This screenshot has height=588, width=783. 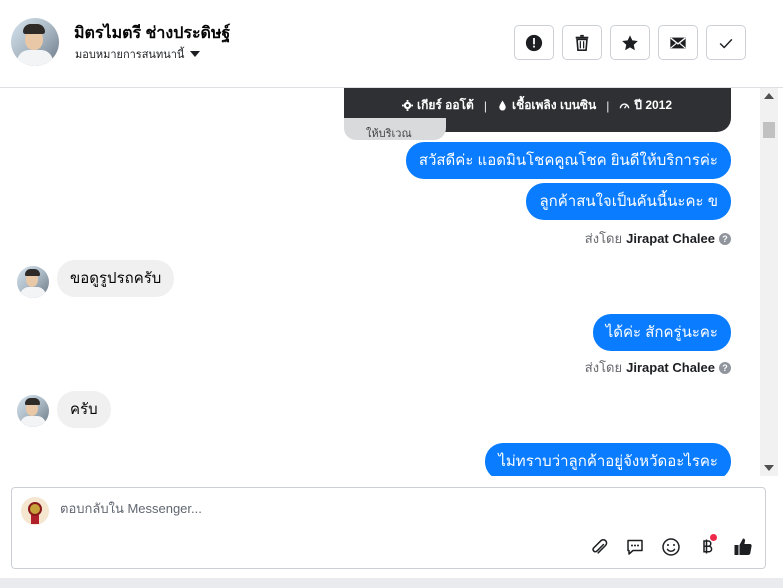 What do you see at coordinates (84, 409) in the screenshot?
I see `message-incoming: ครับ` at bounding box center [84, 409].